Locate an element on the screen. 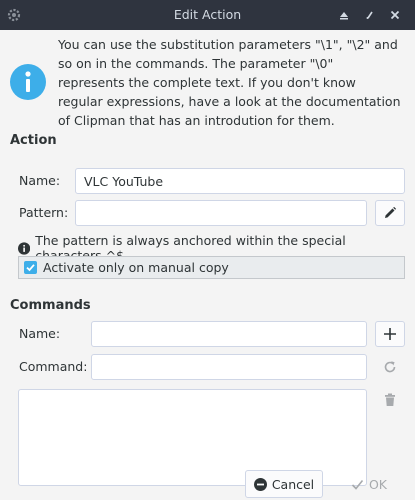 The image size is (415, 500). add-command-button is located at coordinates (390, 334).